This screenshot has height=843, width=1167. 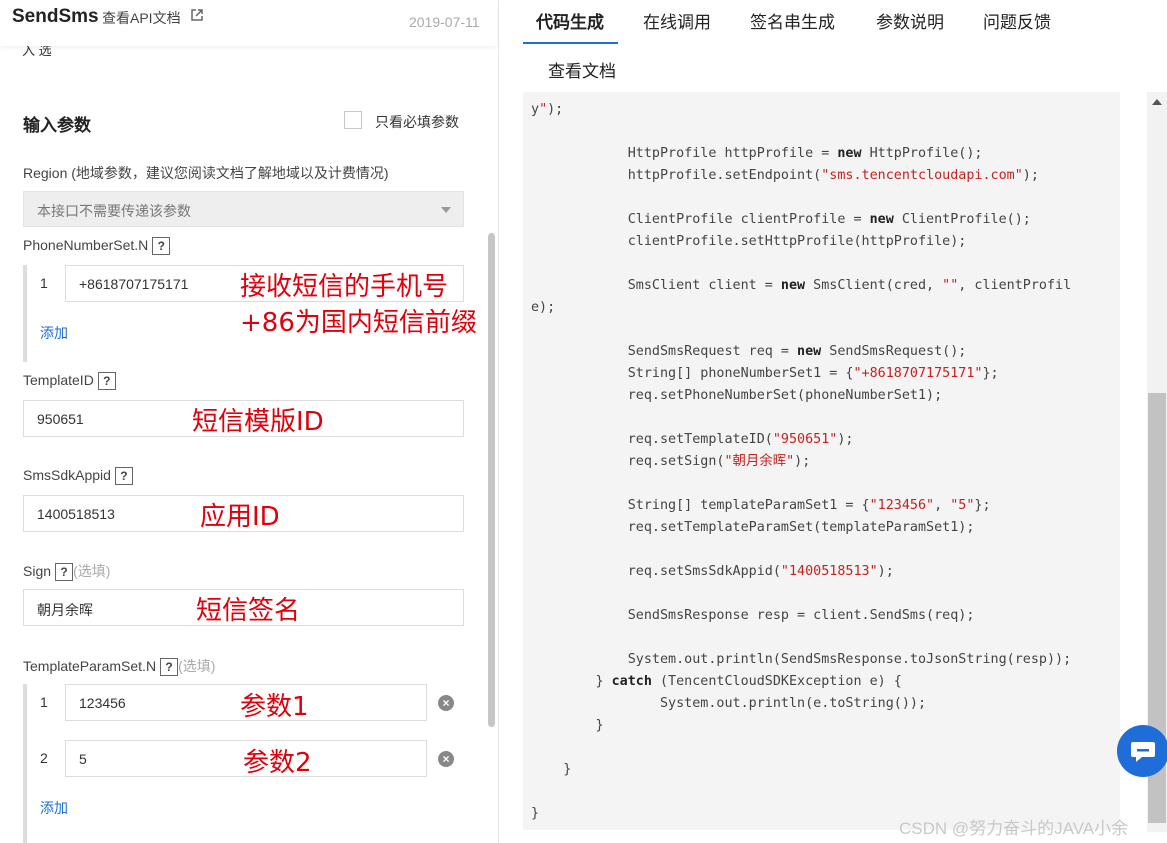 I want to click on sdk-appid-field-label: SmsSdkAppid?, so click(x=78, y=476).